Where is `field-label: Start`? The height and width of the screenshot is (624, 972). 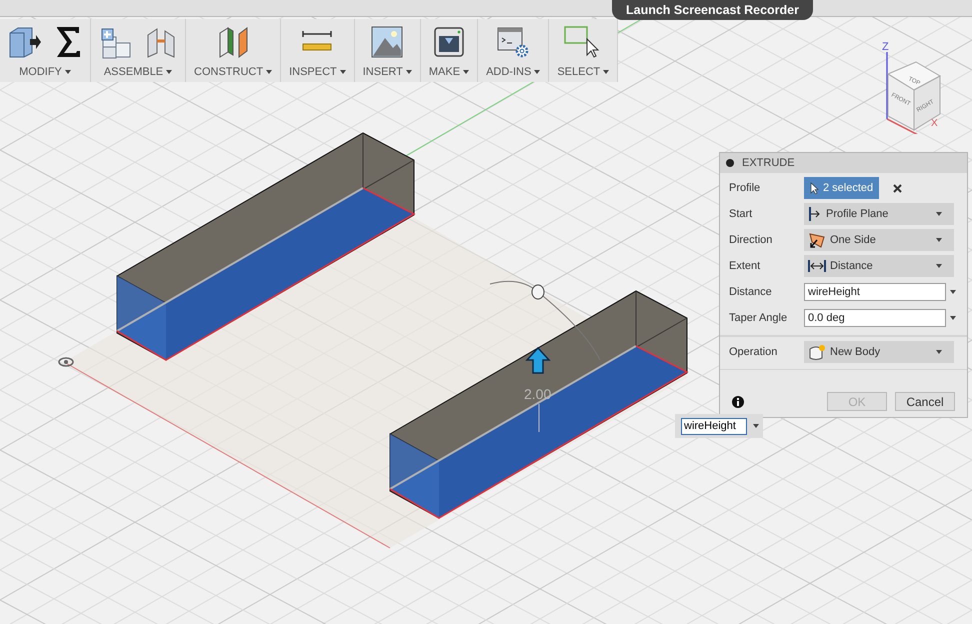
field-label: Start is located at coordinates (741, 214).